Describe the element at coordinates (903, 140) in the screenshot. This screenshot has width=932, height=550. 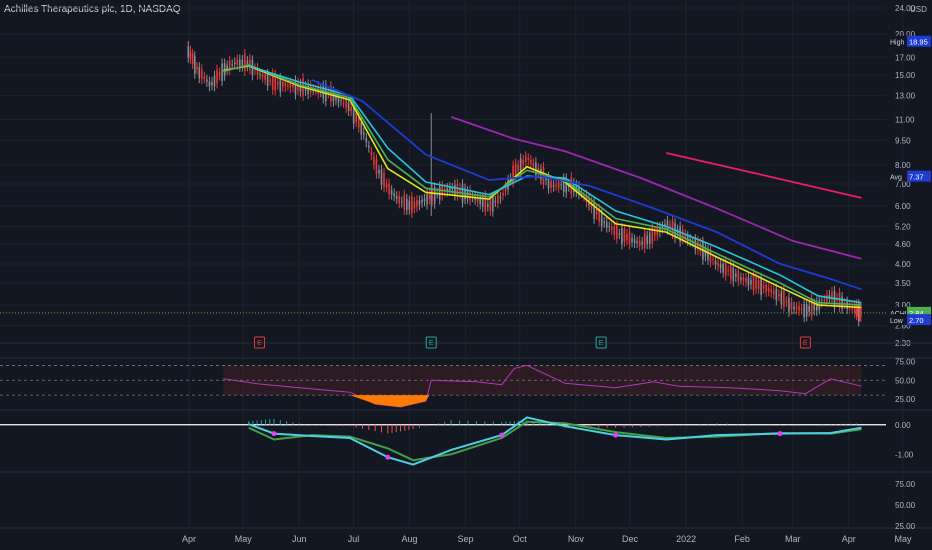
I see `y-tick-label: 9.50` at that location.